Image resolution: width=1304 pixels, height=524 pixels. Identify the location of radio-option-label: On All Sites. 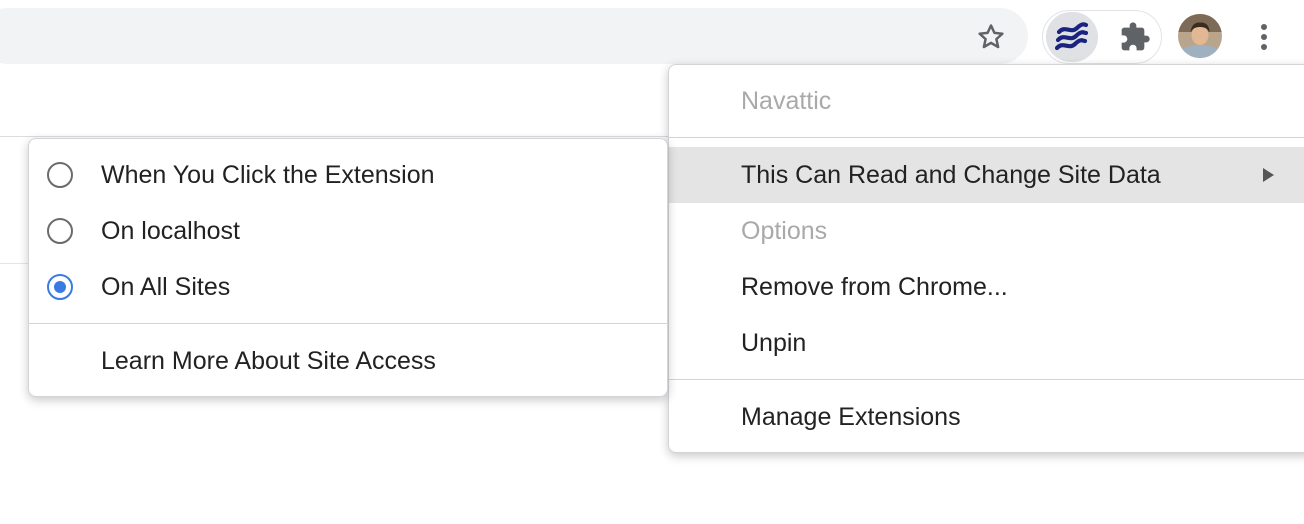
(166, 287).